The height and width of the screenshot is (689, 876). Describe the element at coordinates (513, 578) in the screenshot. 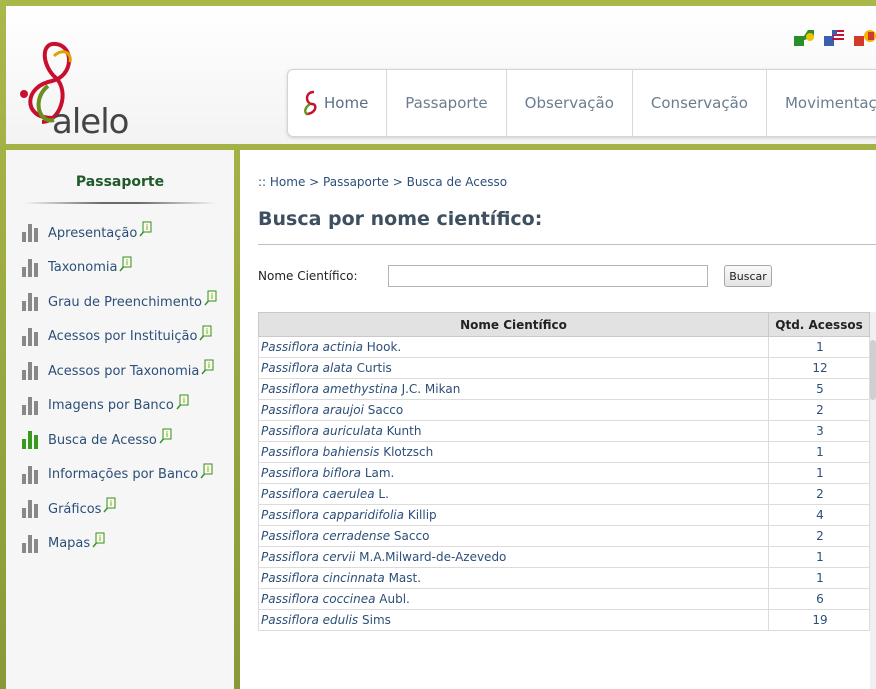

I see `scientific-name-cell: Passiflora cincinnata Mast.` at that location.